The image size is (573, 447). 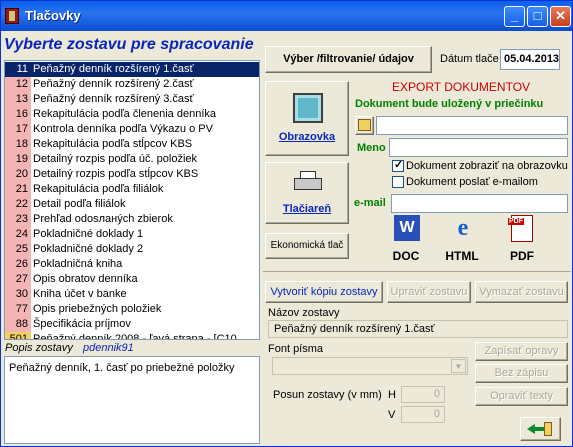 What do you see at coordinates (307, 209) in the screenshot?
I see `printer-output-label: Tlačiareň` at bounding box center [307, 209].